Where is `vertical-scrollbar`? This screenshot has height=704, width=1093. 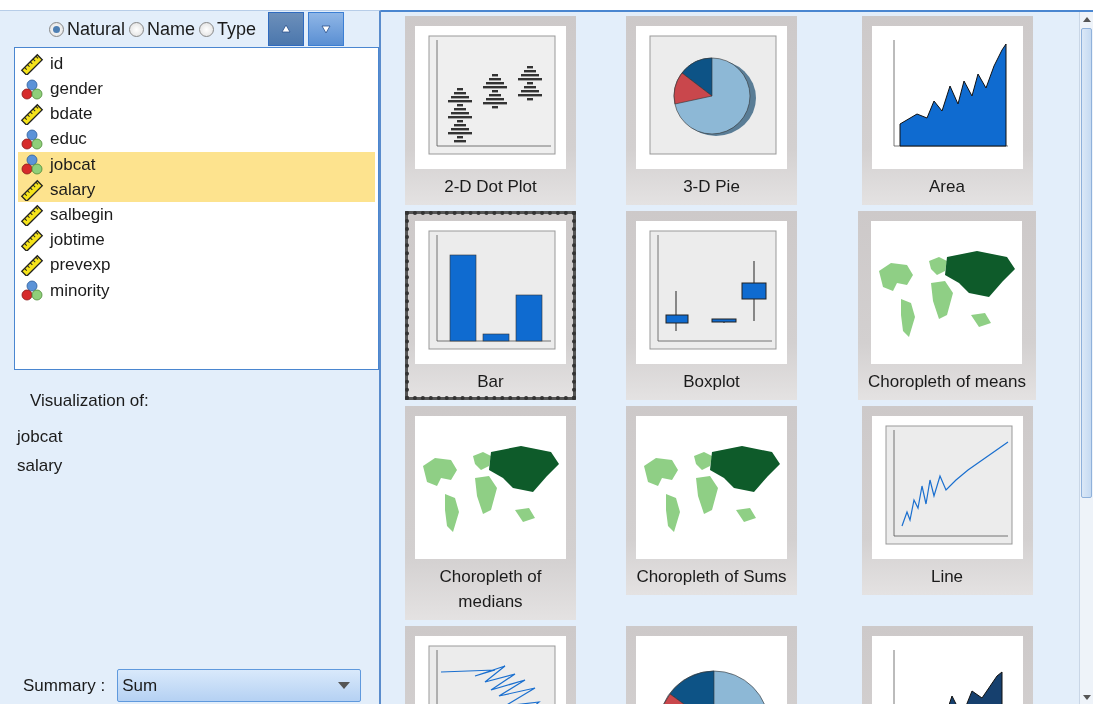
vertical-scrollbar is located at coordinates (1086, 358).